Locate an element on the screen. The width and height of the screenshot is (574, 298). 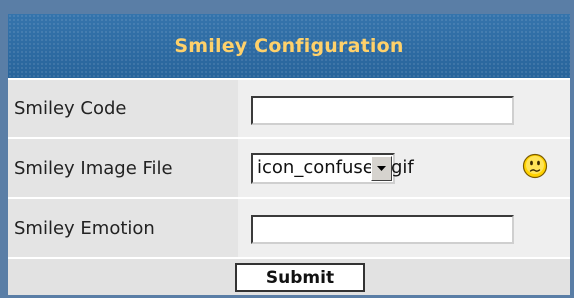
confused-smiley-icon is located at coordinates (535, 166).